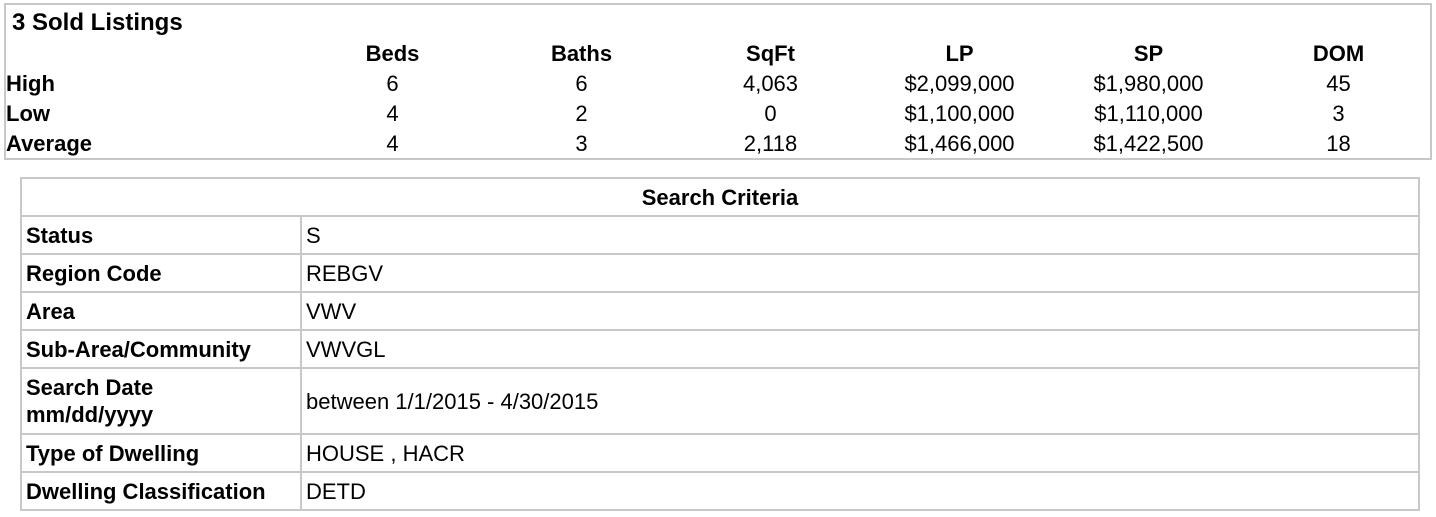  Describe the element at coordinates (959, 53) in the screenshot. I see `column-header: LP` at that location.